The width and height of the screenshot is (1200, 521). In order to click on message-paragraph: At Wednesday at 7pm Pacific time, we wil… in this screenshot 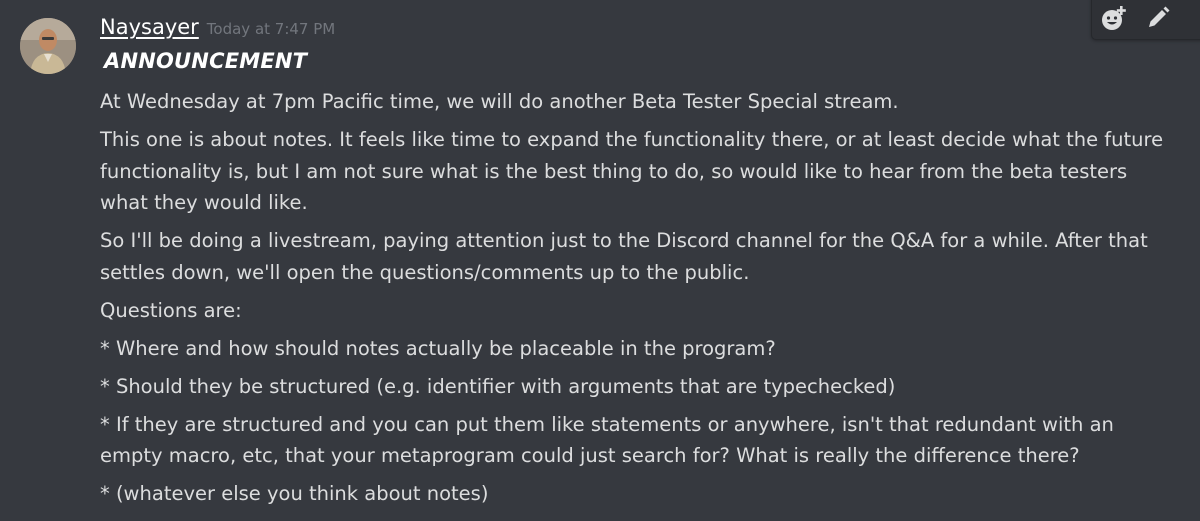, I will do `click(499, 101)`.